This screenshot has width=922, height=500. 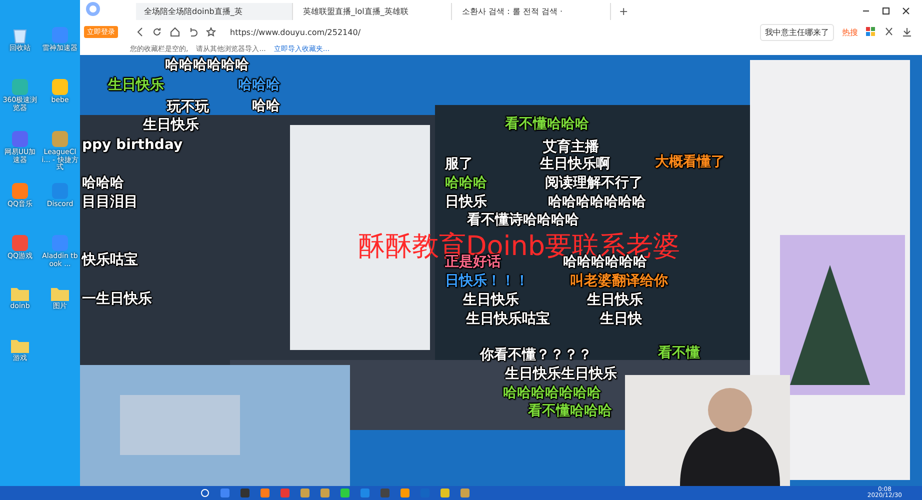 What do you see at coordinates (117, 300) in the screenshot?
I see `danmaku-comment: 一生日快乐` at bounding box center [117, 300].